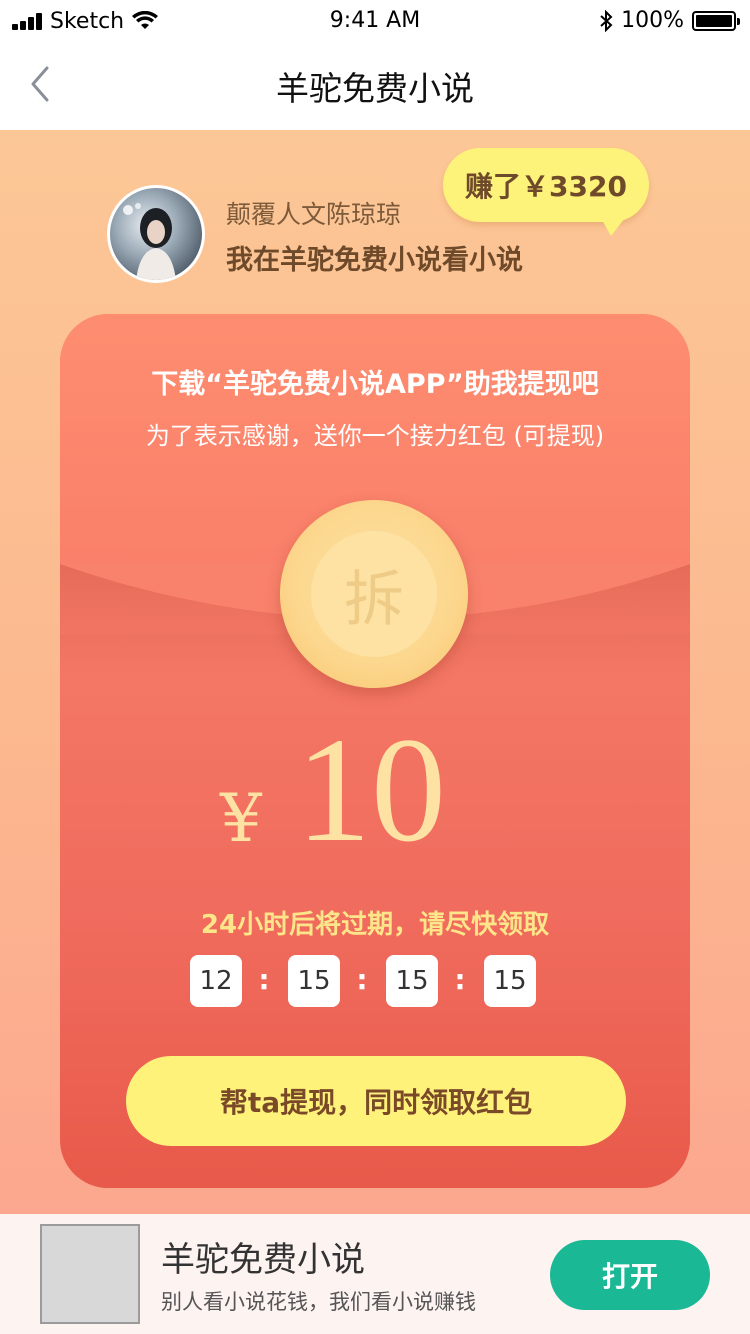  Describe the element at coordinates (318, 1302) in the screenshot. I see `app-slogan: 别人看小说花钱，我们看小说赚钱` at that location.